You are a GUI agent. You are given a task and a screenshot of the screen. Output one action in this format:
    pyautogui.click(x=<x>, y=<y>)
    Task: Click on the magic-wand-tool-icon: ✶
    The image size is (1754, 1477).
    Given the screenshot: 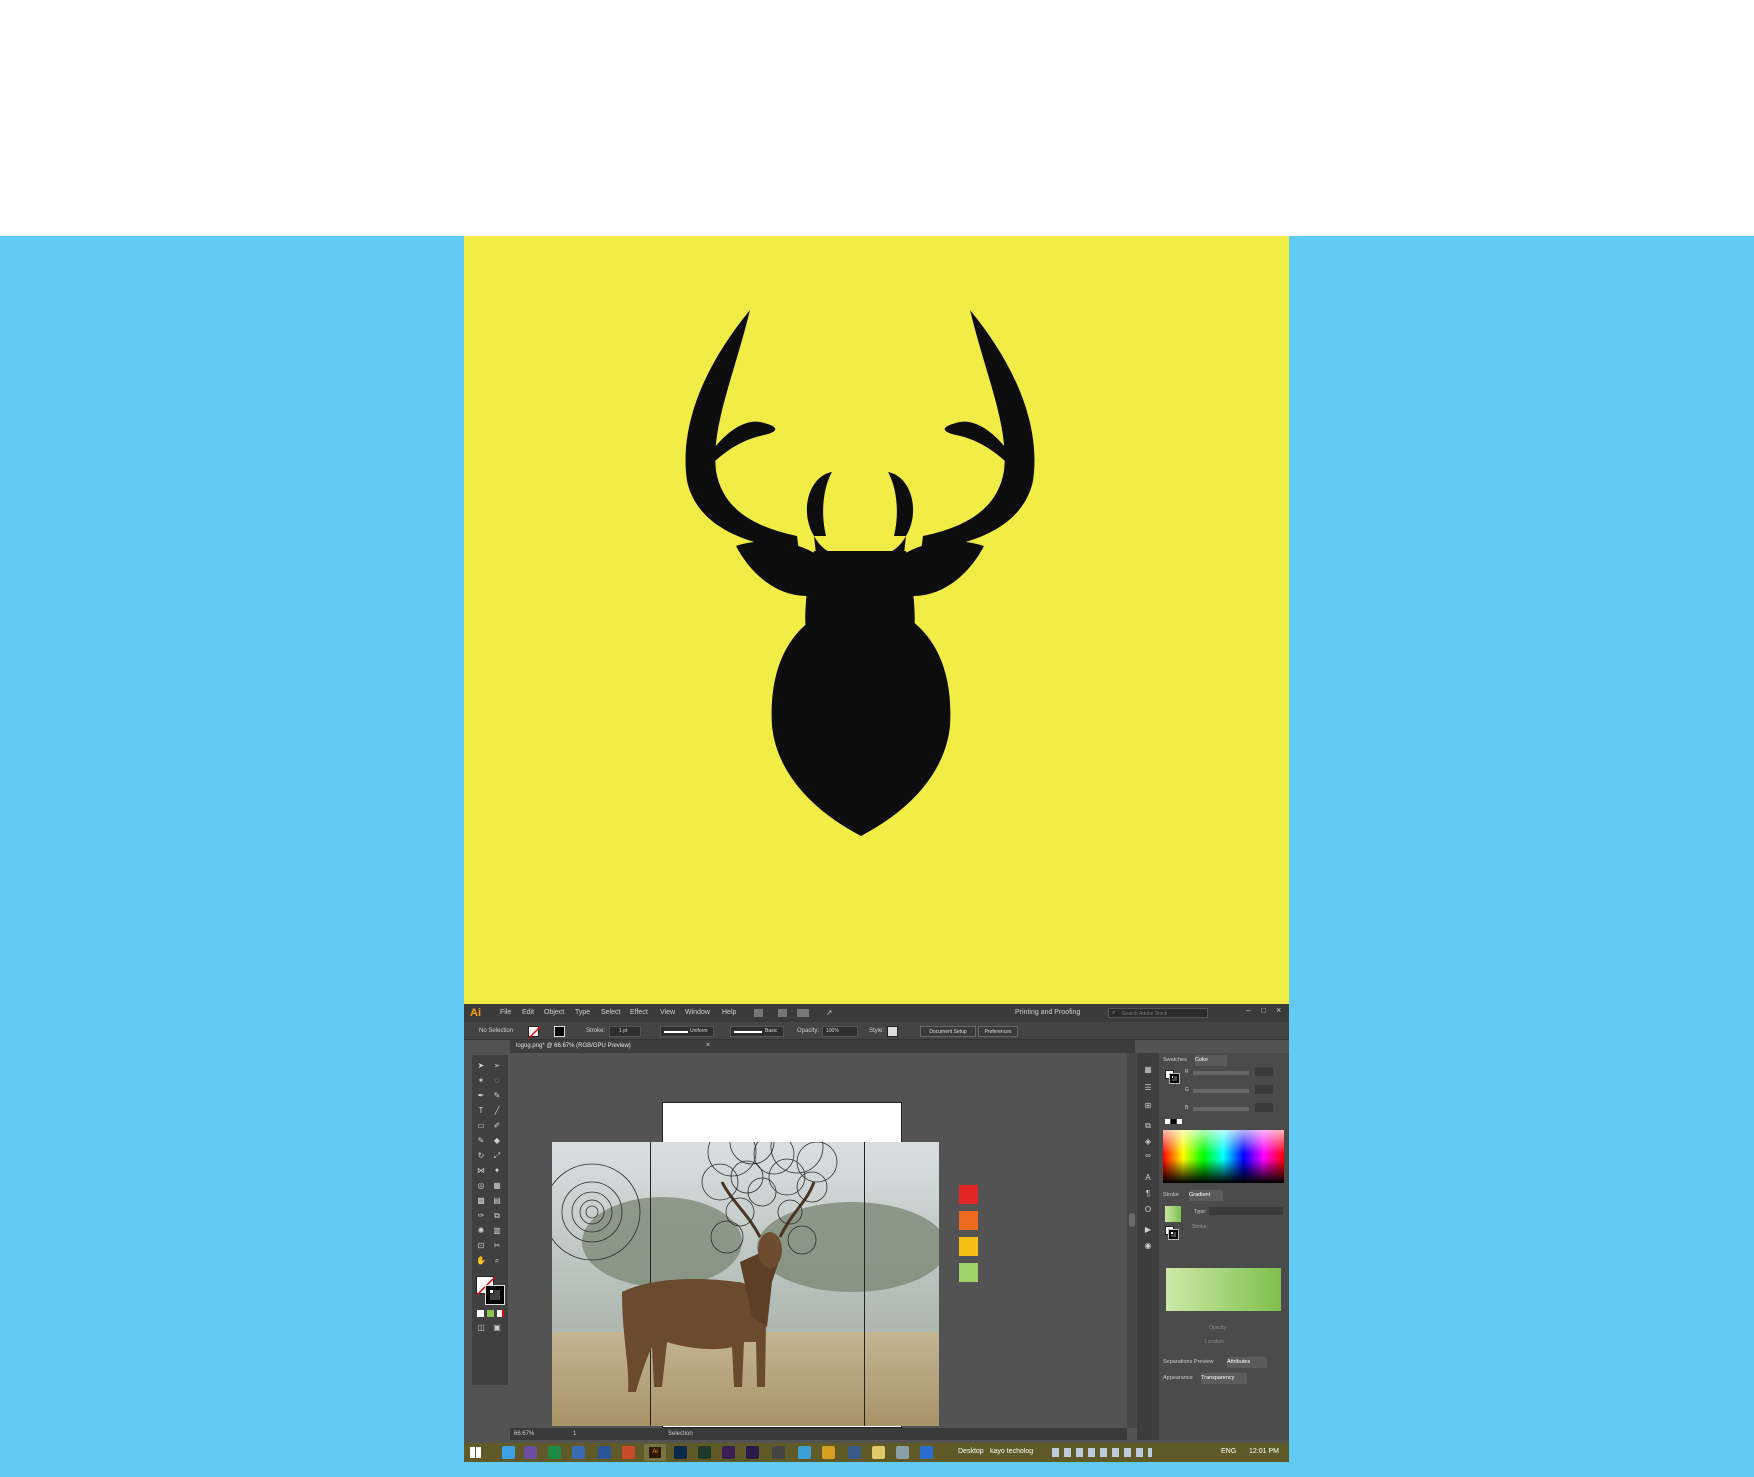 What is the action you would take?
    pyautogui.click(x=481, y=1081)
    